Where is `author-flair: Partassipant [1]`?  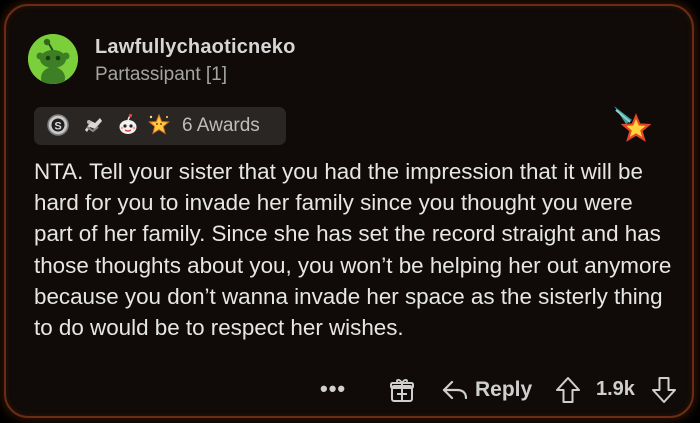 author-flair: Partassipant [1] is located at coordinates (161, 74).